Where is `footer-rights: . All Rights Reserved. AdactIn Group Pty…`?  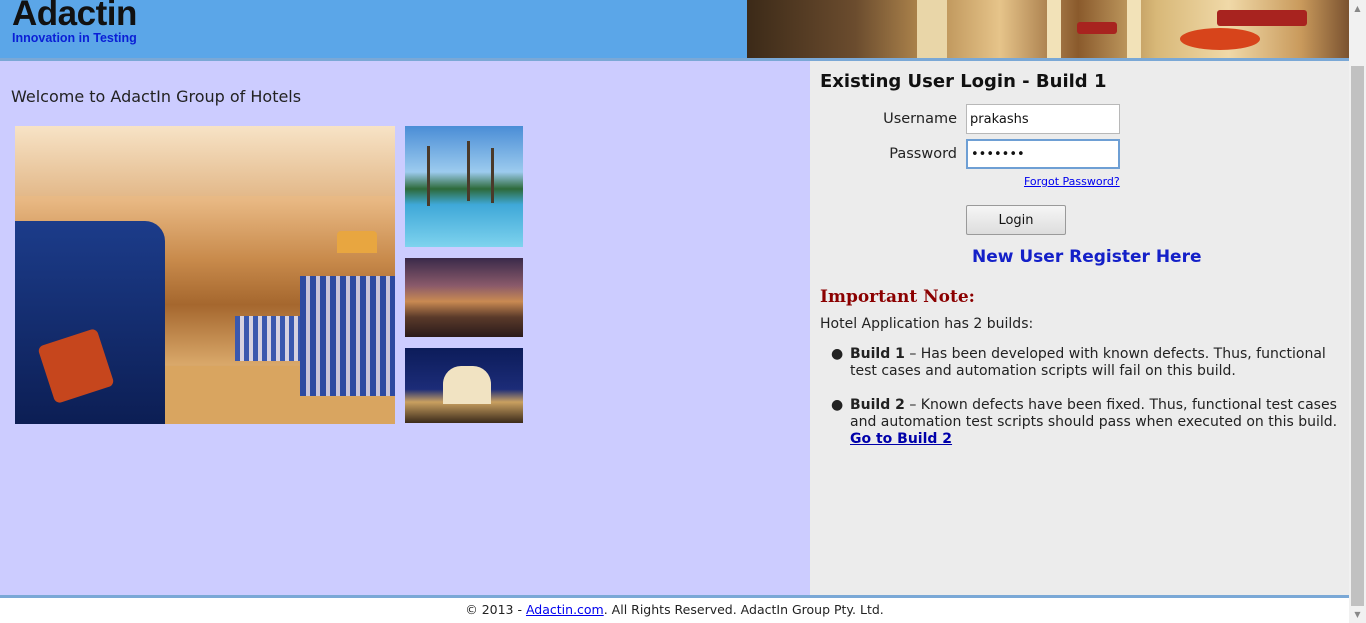 footer-rights: . All Rights Reserved. AdactIn Group Pty… is located at coordinates (743, 609).